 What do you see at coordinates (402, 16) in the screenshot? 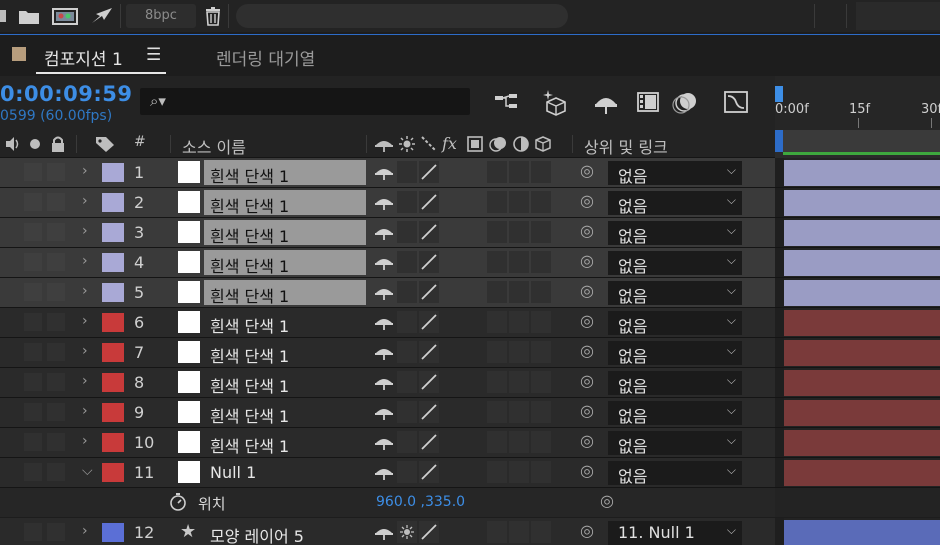
I see `project-search-field` at bounding box center [402, 16].